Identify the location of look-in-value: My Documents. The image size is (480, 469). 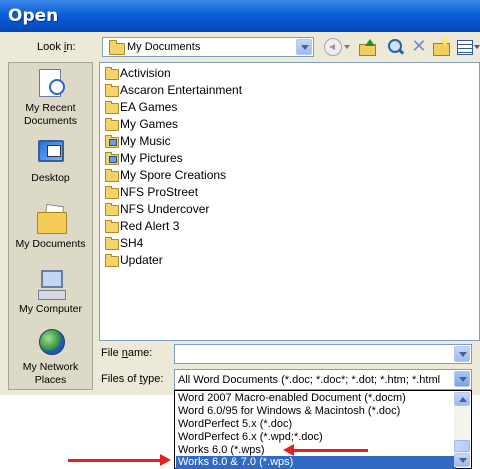
(164, 47).